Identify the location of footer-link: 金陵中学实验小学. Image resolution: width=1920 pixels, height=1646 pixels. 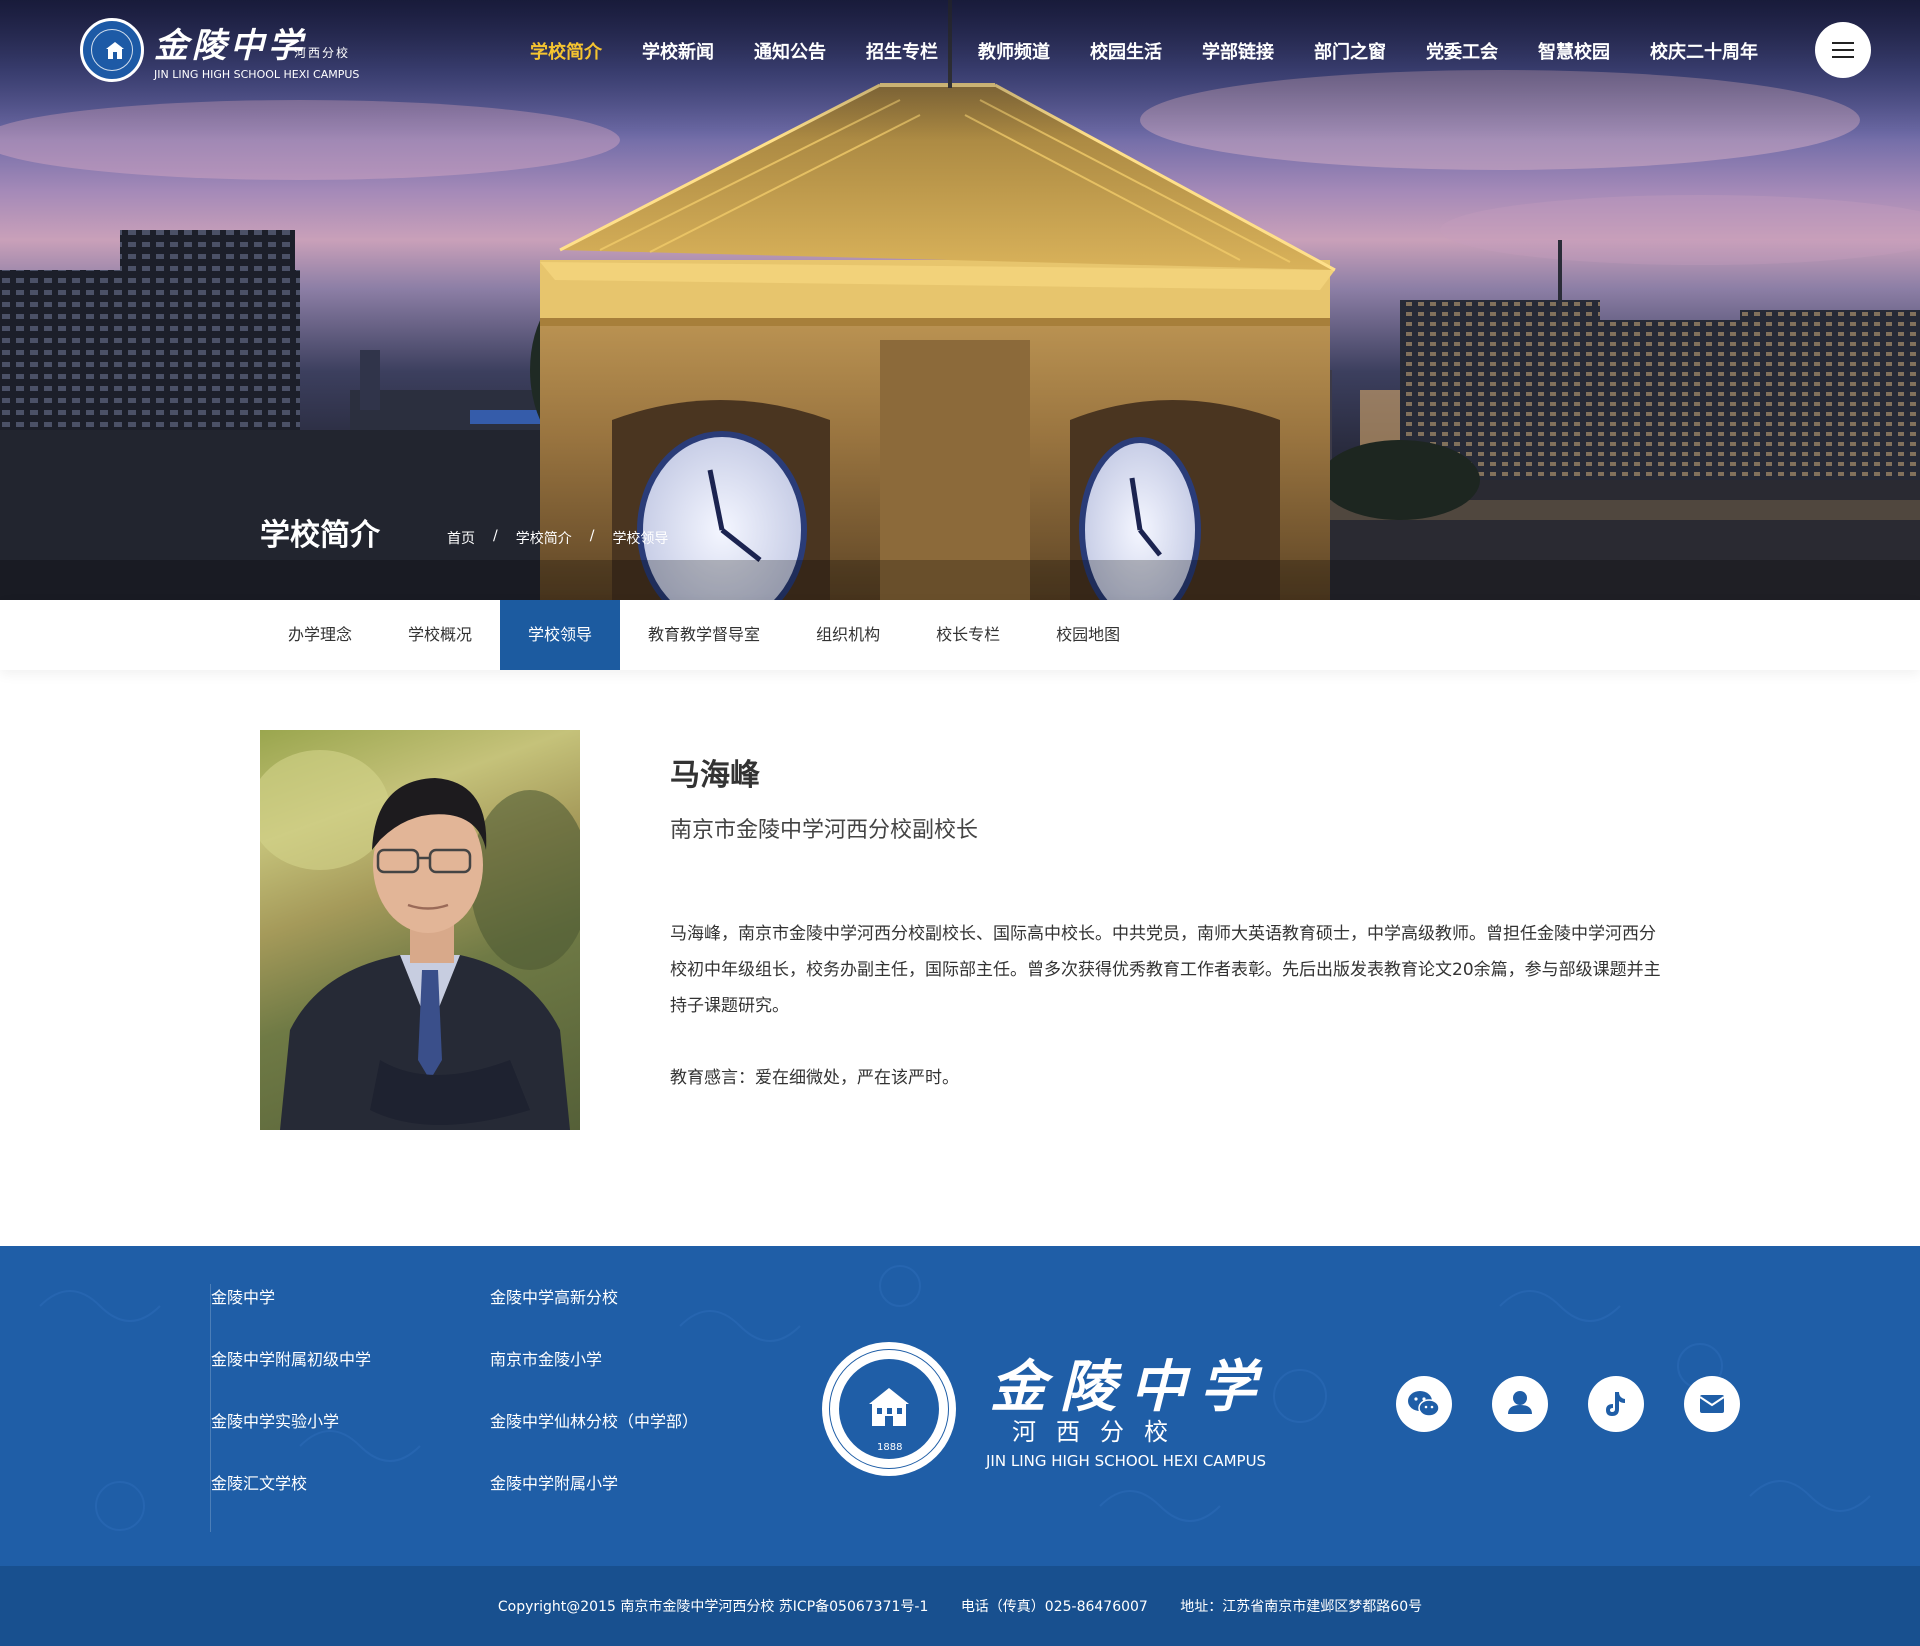
(291, 1439).